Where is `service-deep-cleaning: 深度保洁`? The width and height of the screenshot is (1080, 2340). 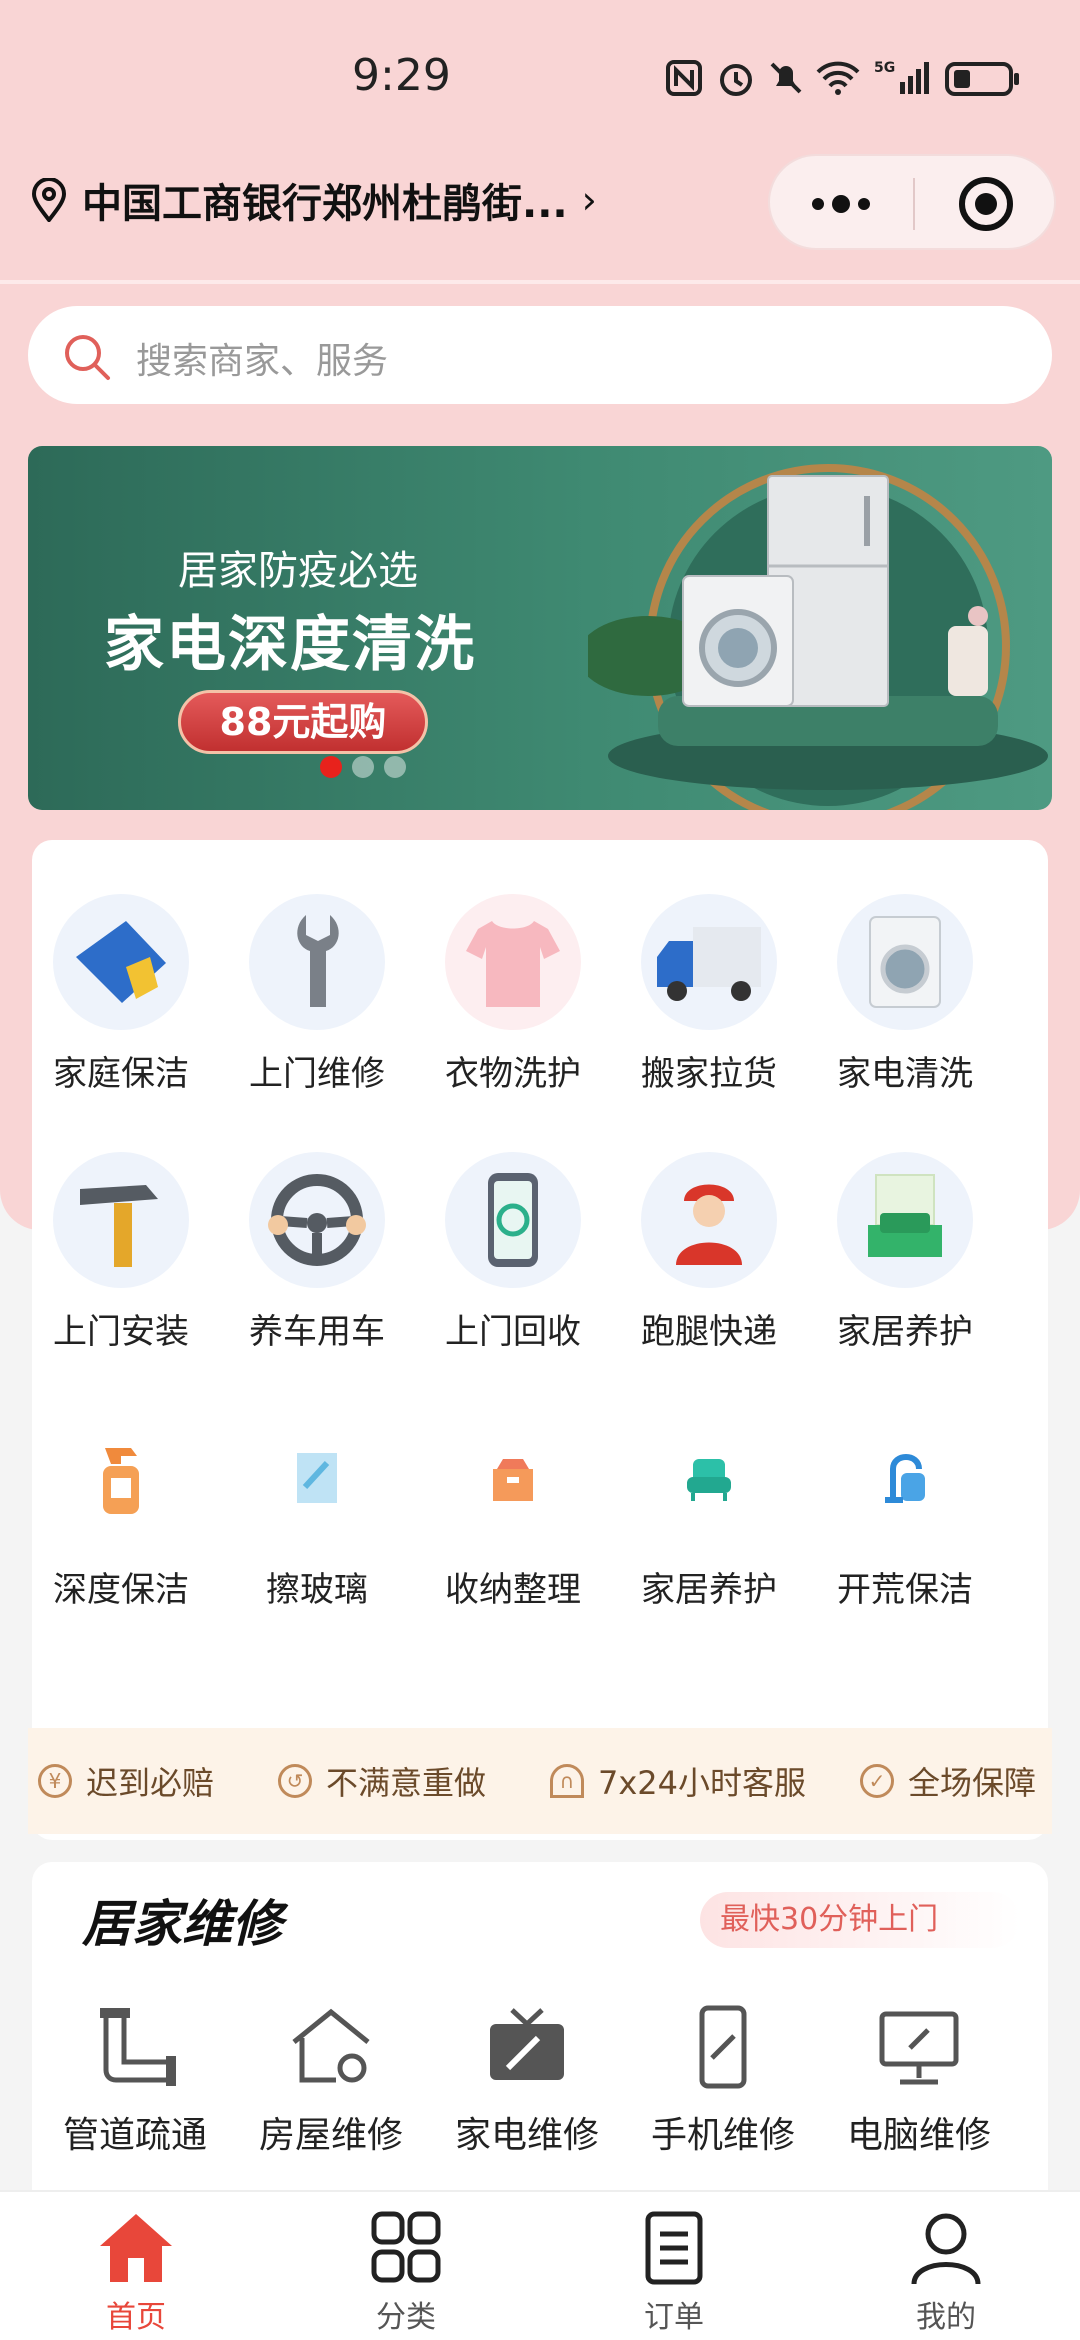
service-deep-cleaning: 深度保洁 is located at coordinates (121, 1510).